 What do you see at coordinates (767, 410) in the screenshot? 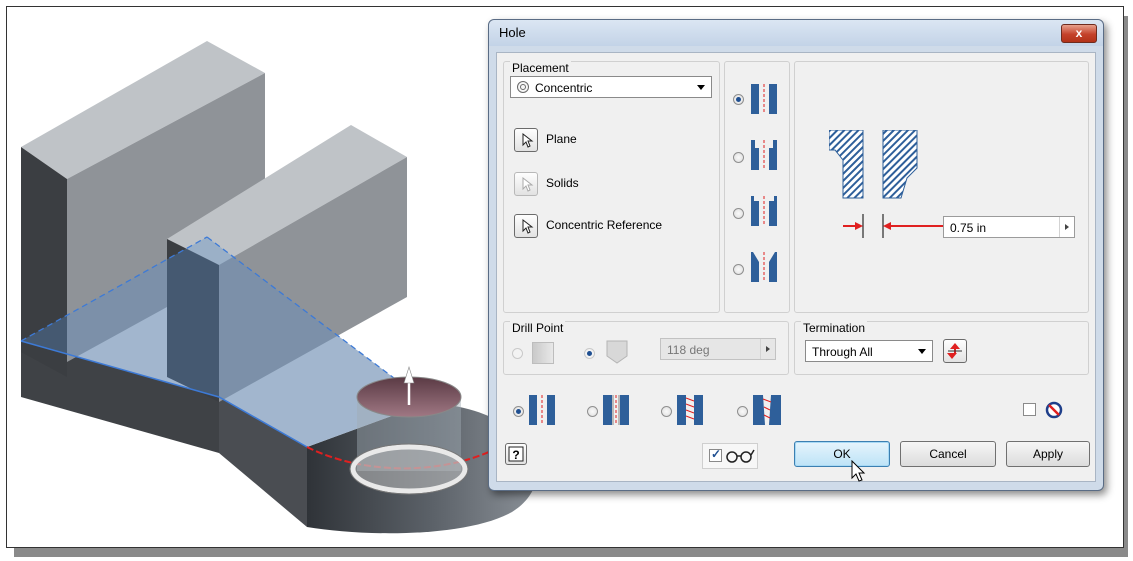
I see `taper-tapped-hole-icon` at bounding box center [767, 410].